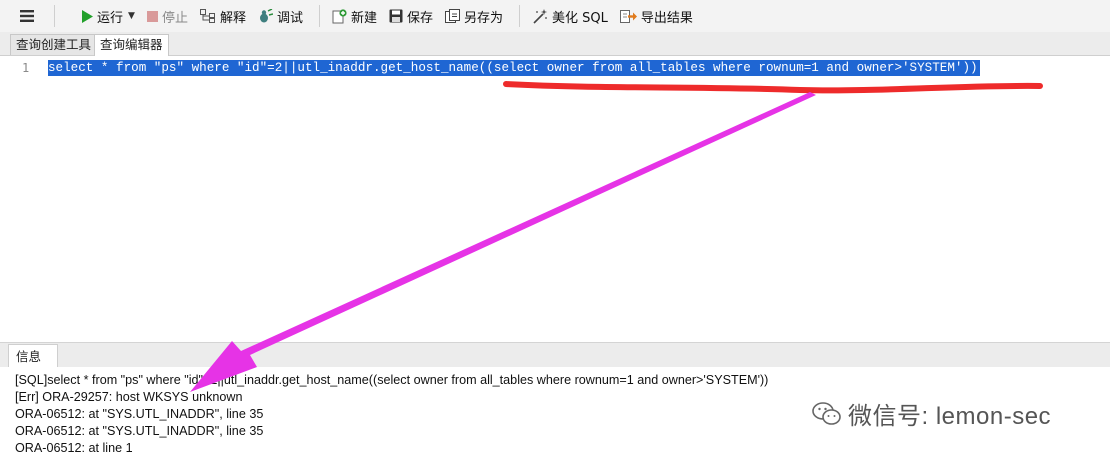  I want to click on stop-icon, so click(152, 16).